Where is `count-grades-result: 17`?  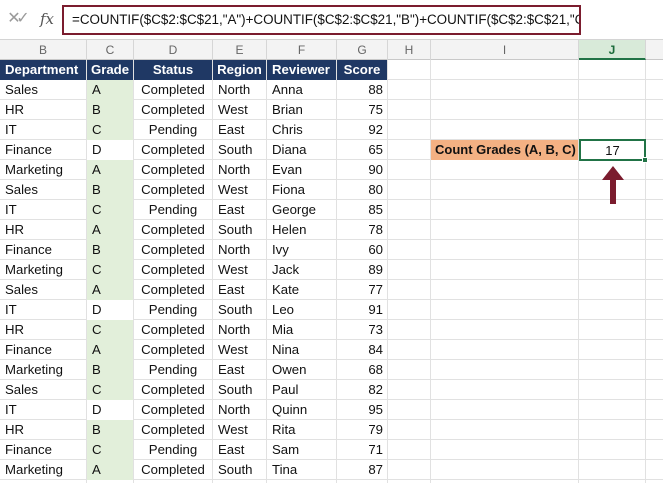
count-grades-result: 17 is located at coordinates (612, 150).